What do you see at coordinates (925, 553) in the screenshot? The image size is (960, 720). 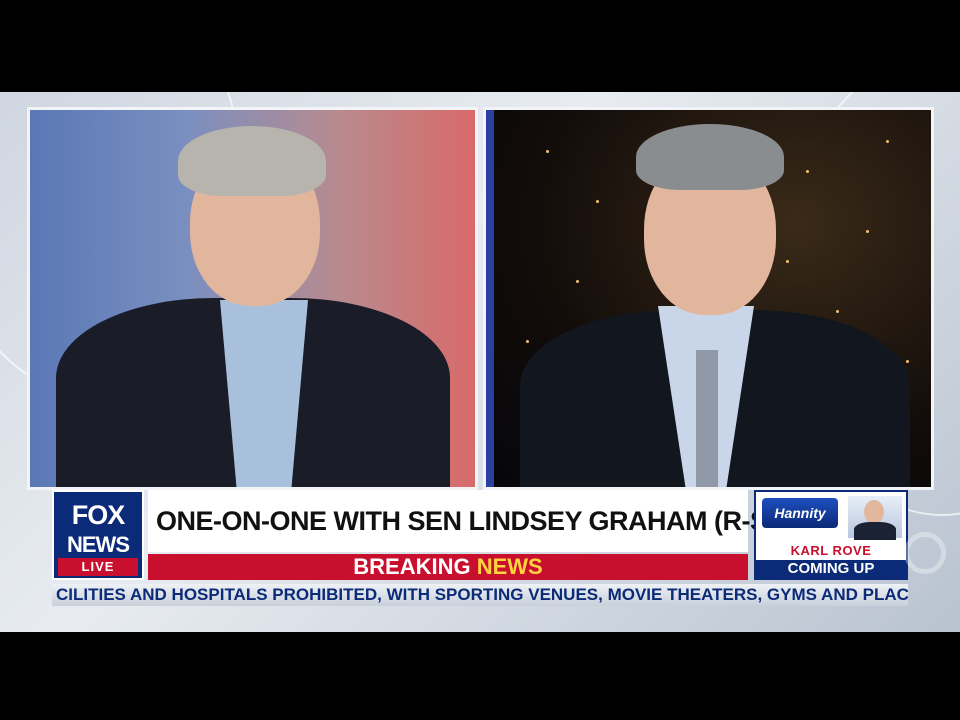 I see `watermark-icon` at bounding box center [925, 553].